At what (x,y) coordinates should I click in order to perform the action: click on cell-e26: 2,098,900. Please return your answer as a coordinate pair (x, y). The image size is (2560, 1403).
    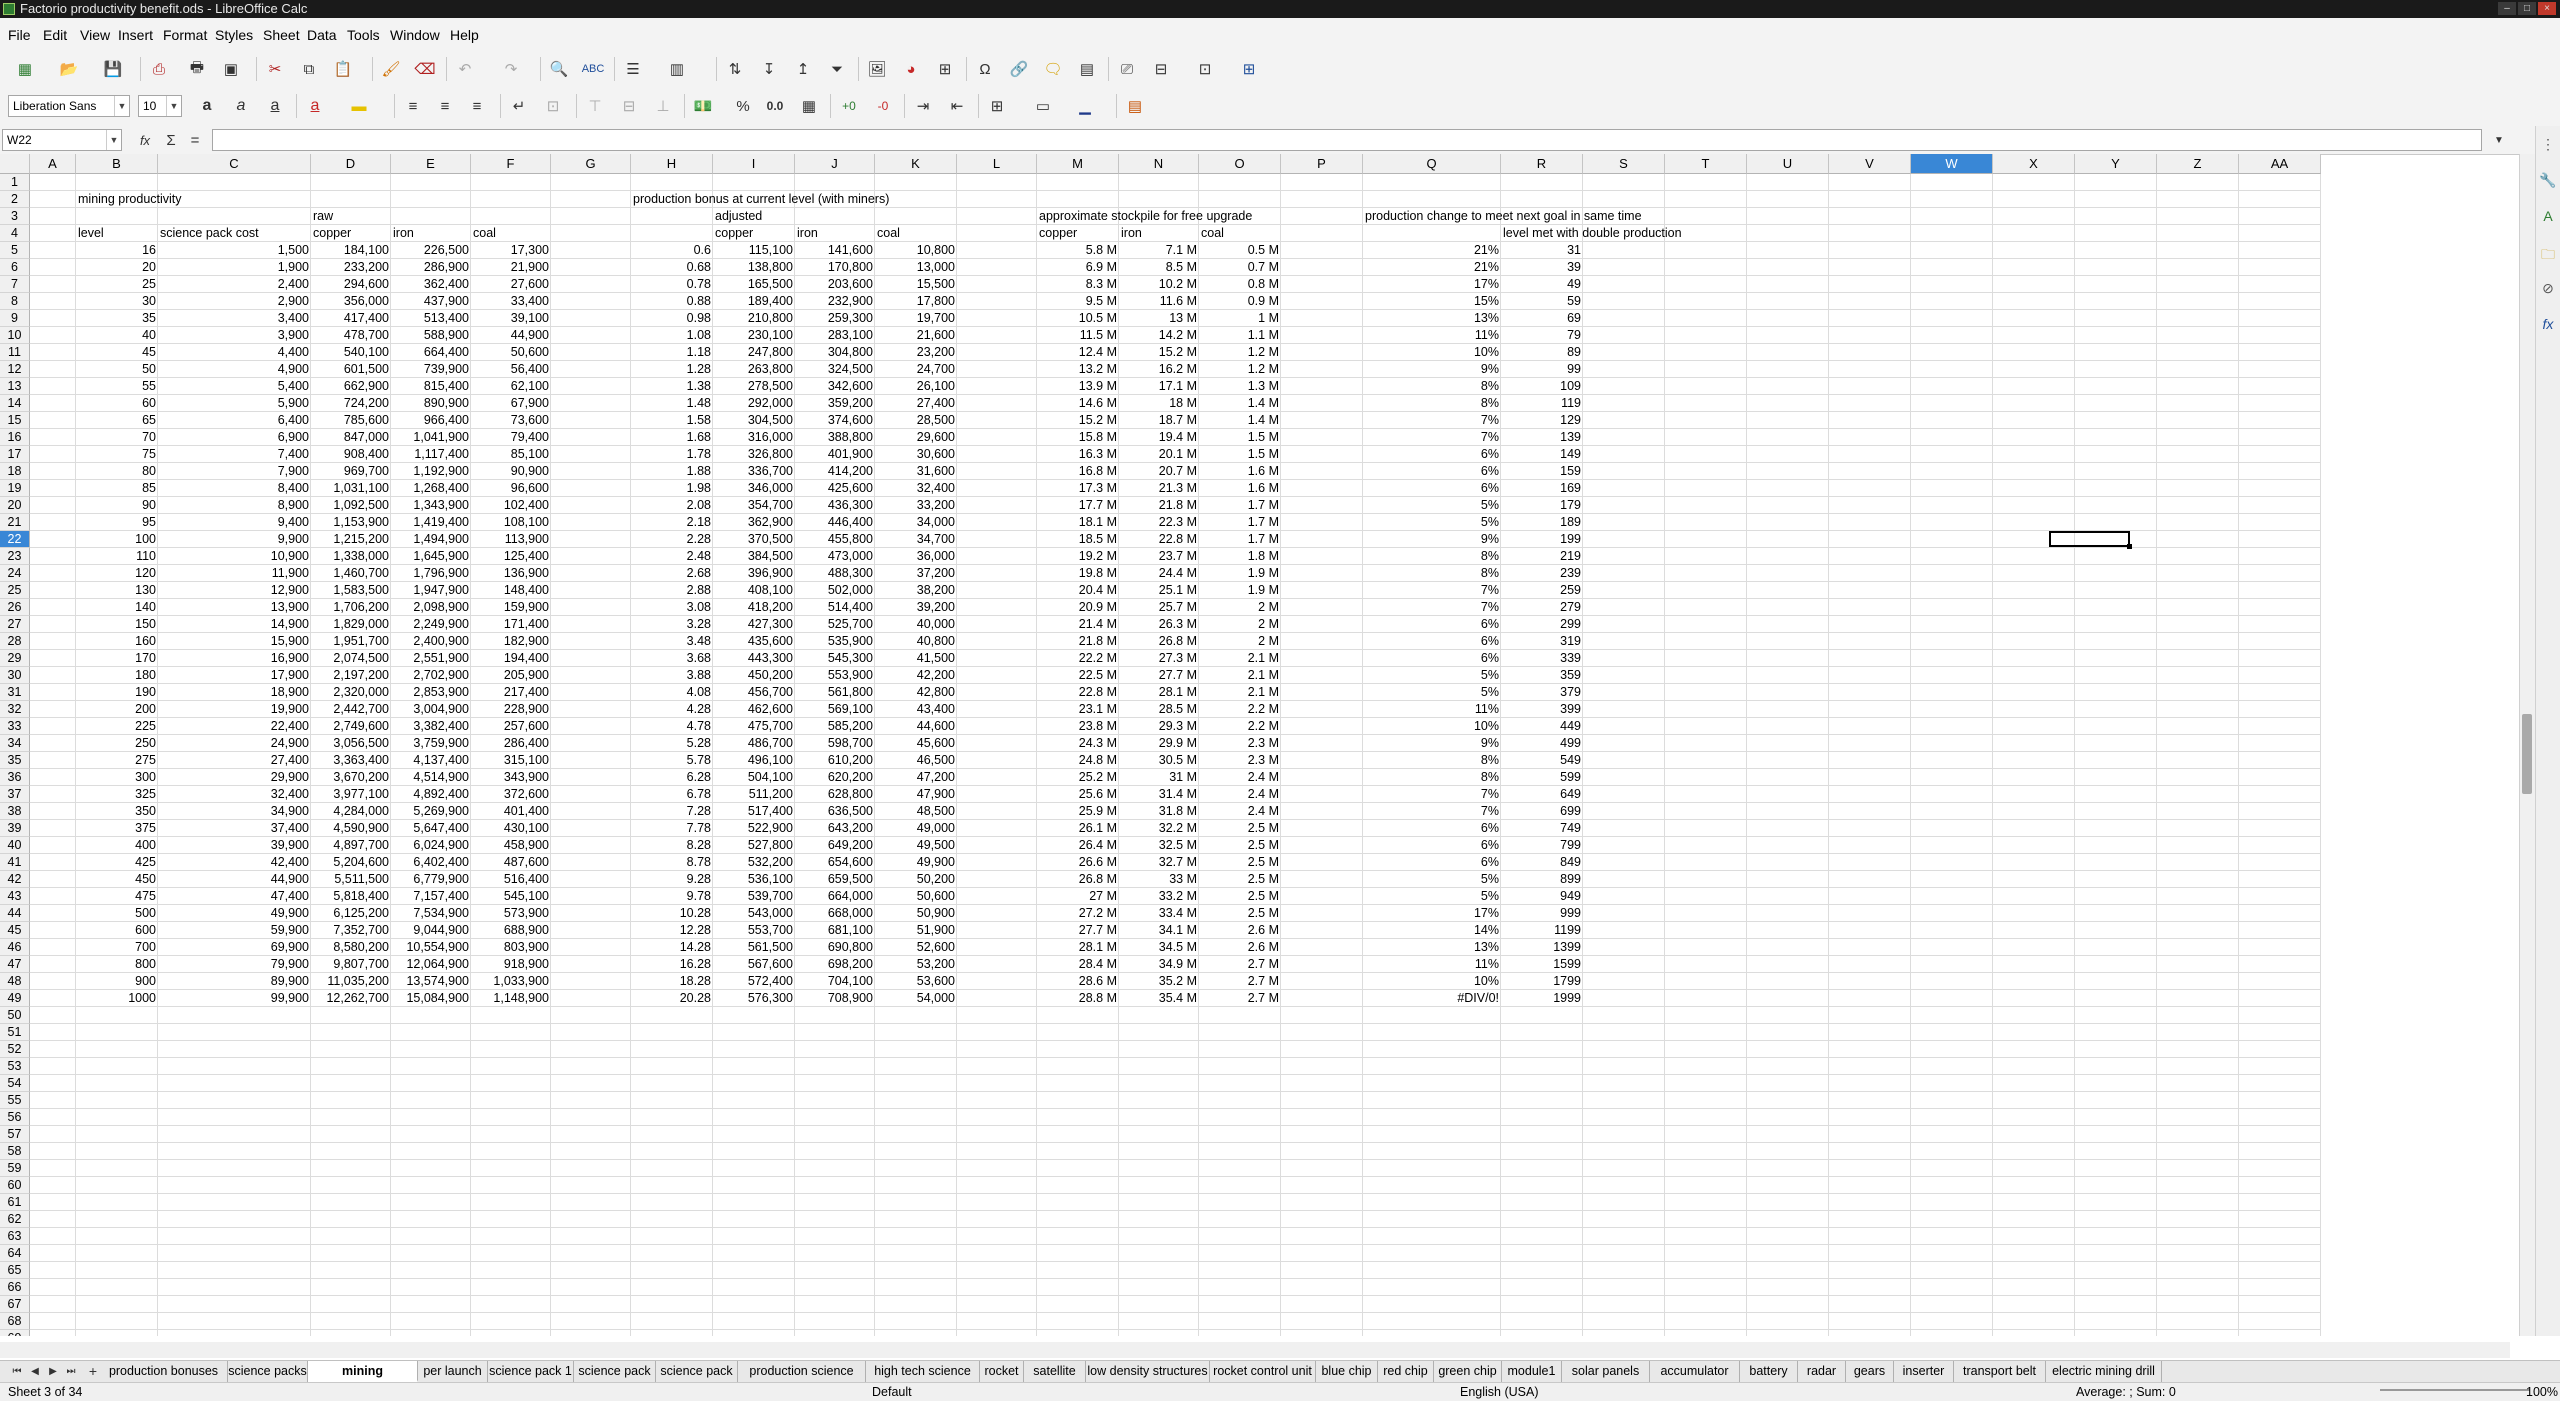
    Looking at the image, I should click on (431, 607).